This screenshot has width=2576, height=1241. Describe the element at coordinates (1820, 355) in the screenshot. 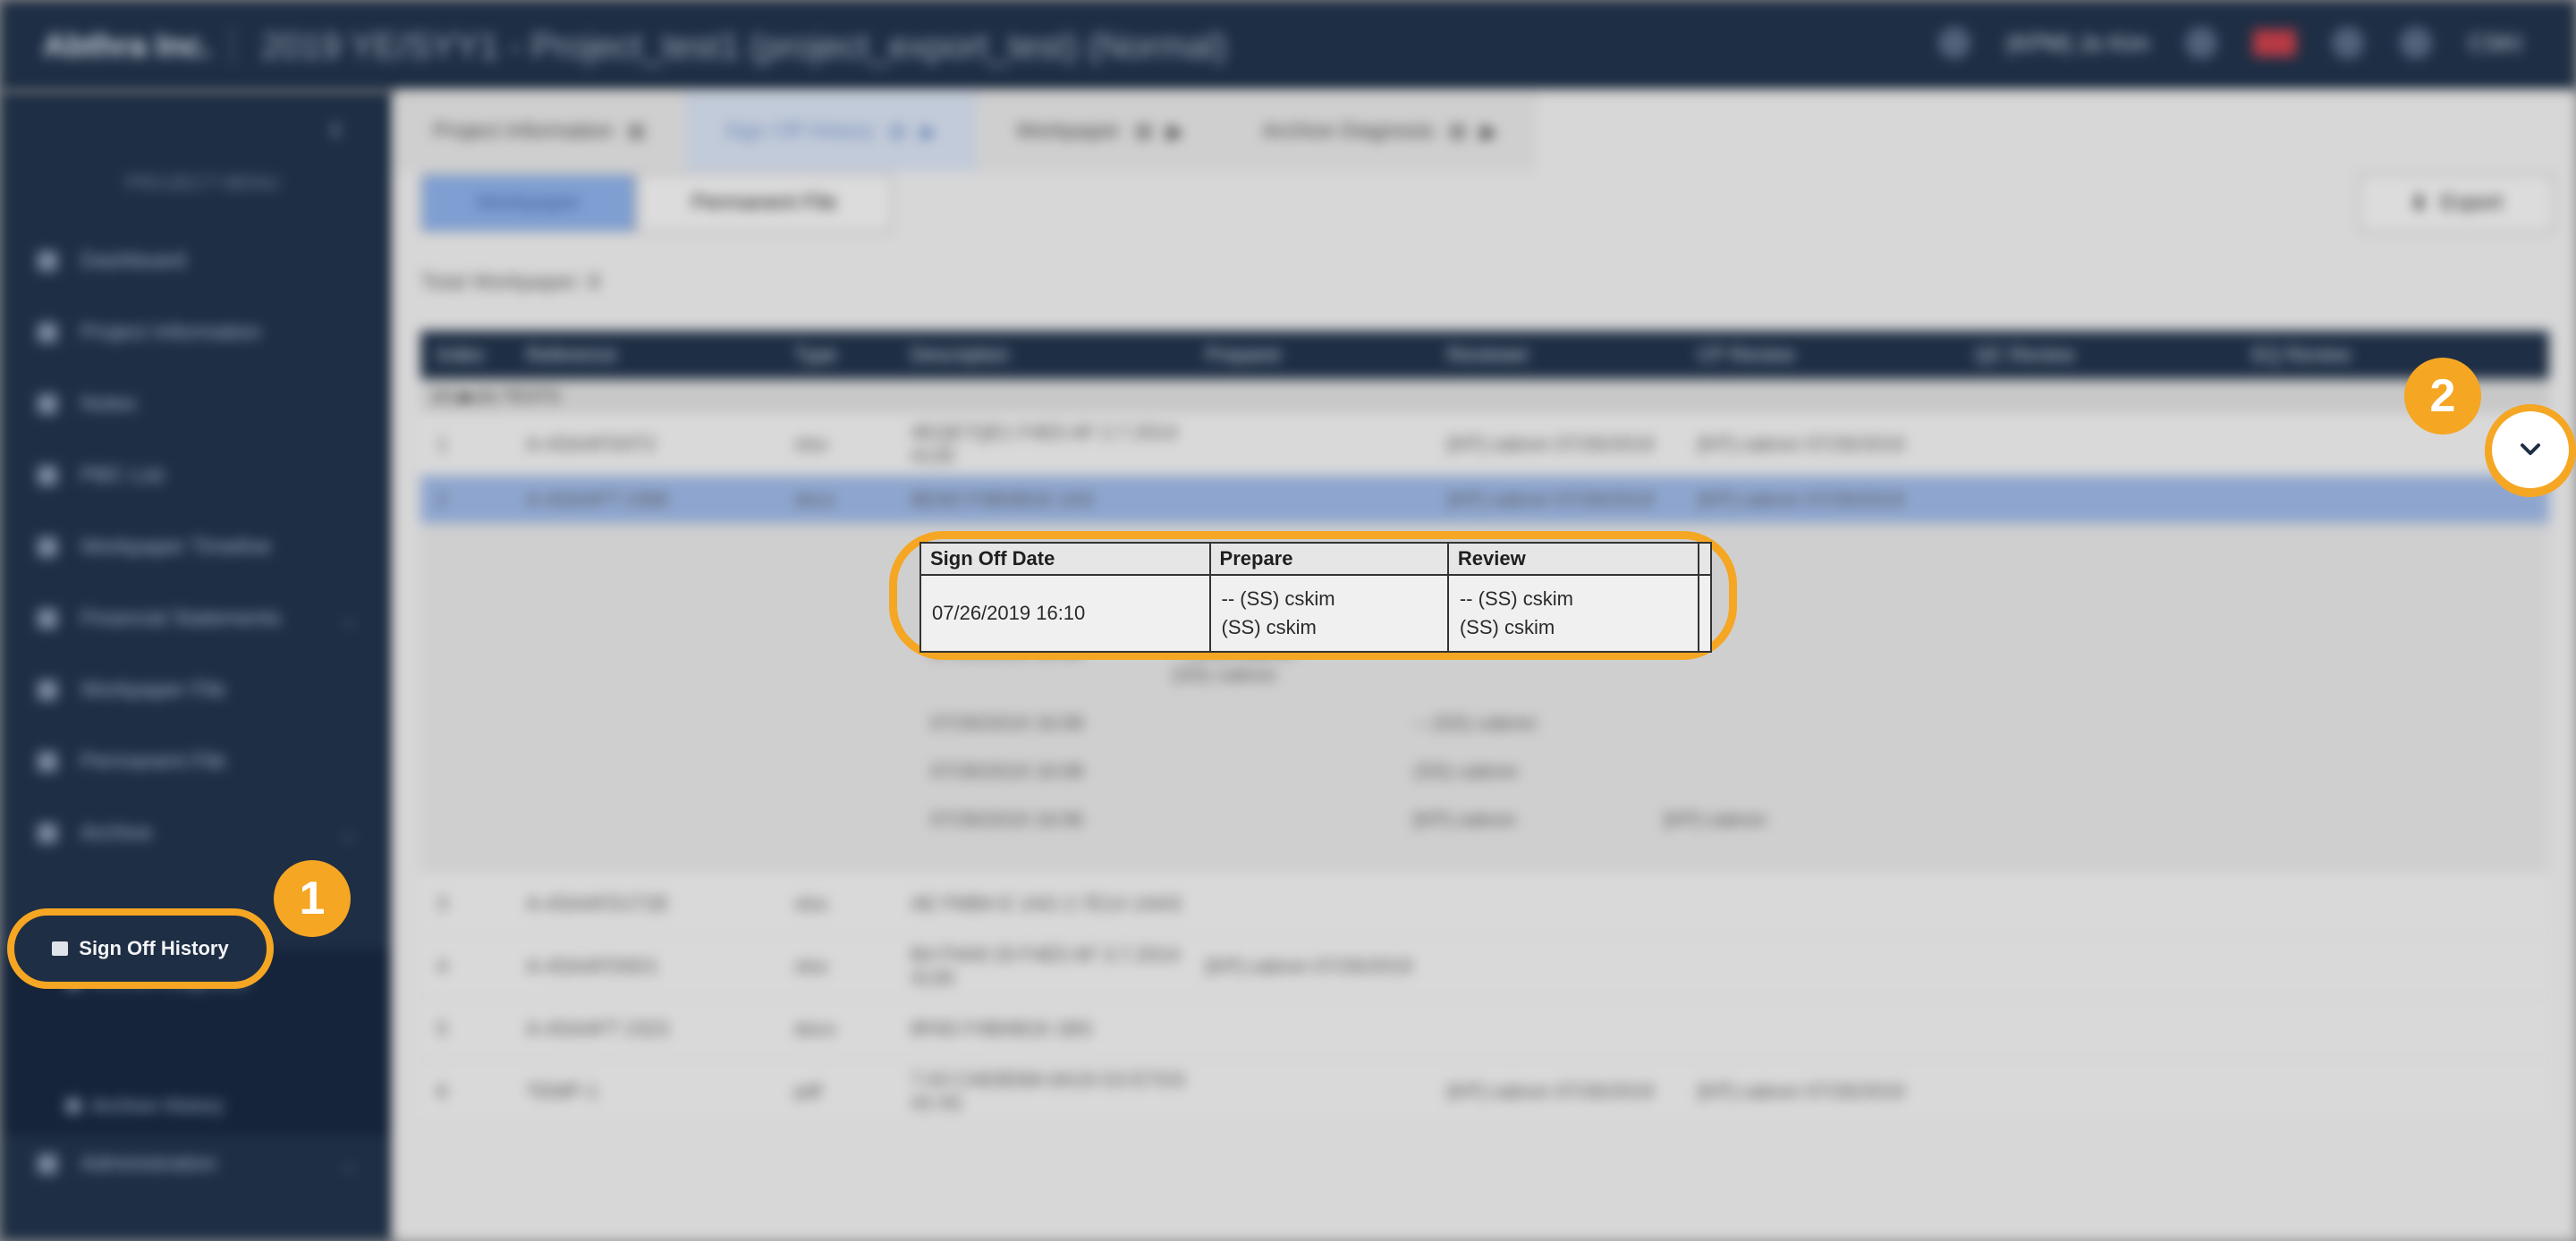

I see `col-cp-review: CP Review` at that location.